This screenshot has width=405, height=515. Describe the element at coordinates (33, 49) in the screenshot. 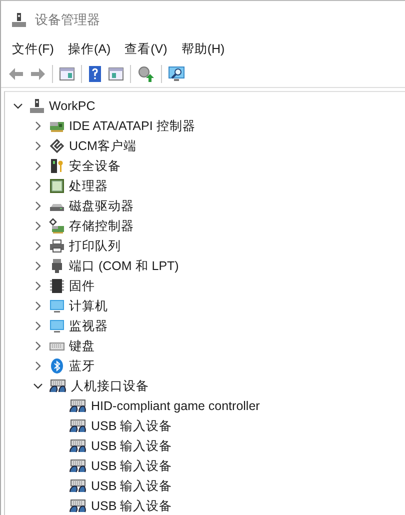

I see `menu-item: 文件(F)` at that location.